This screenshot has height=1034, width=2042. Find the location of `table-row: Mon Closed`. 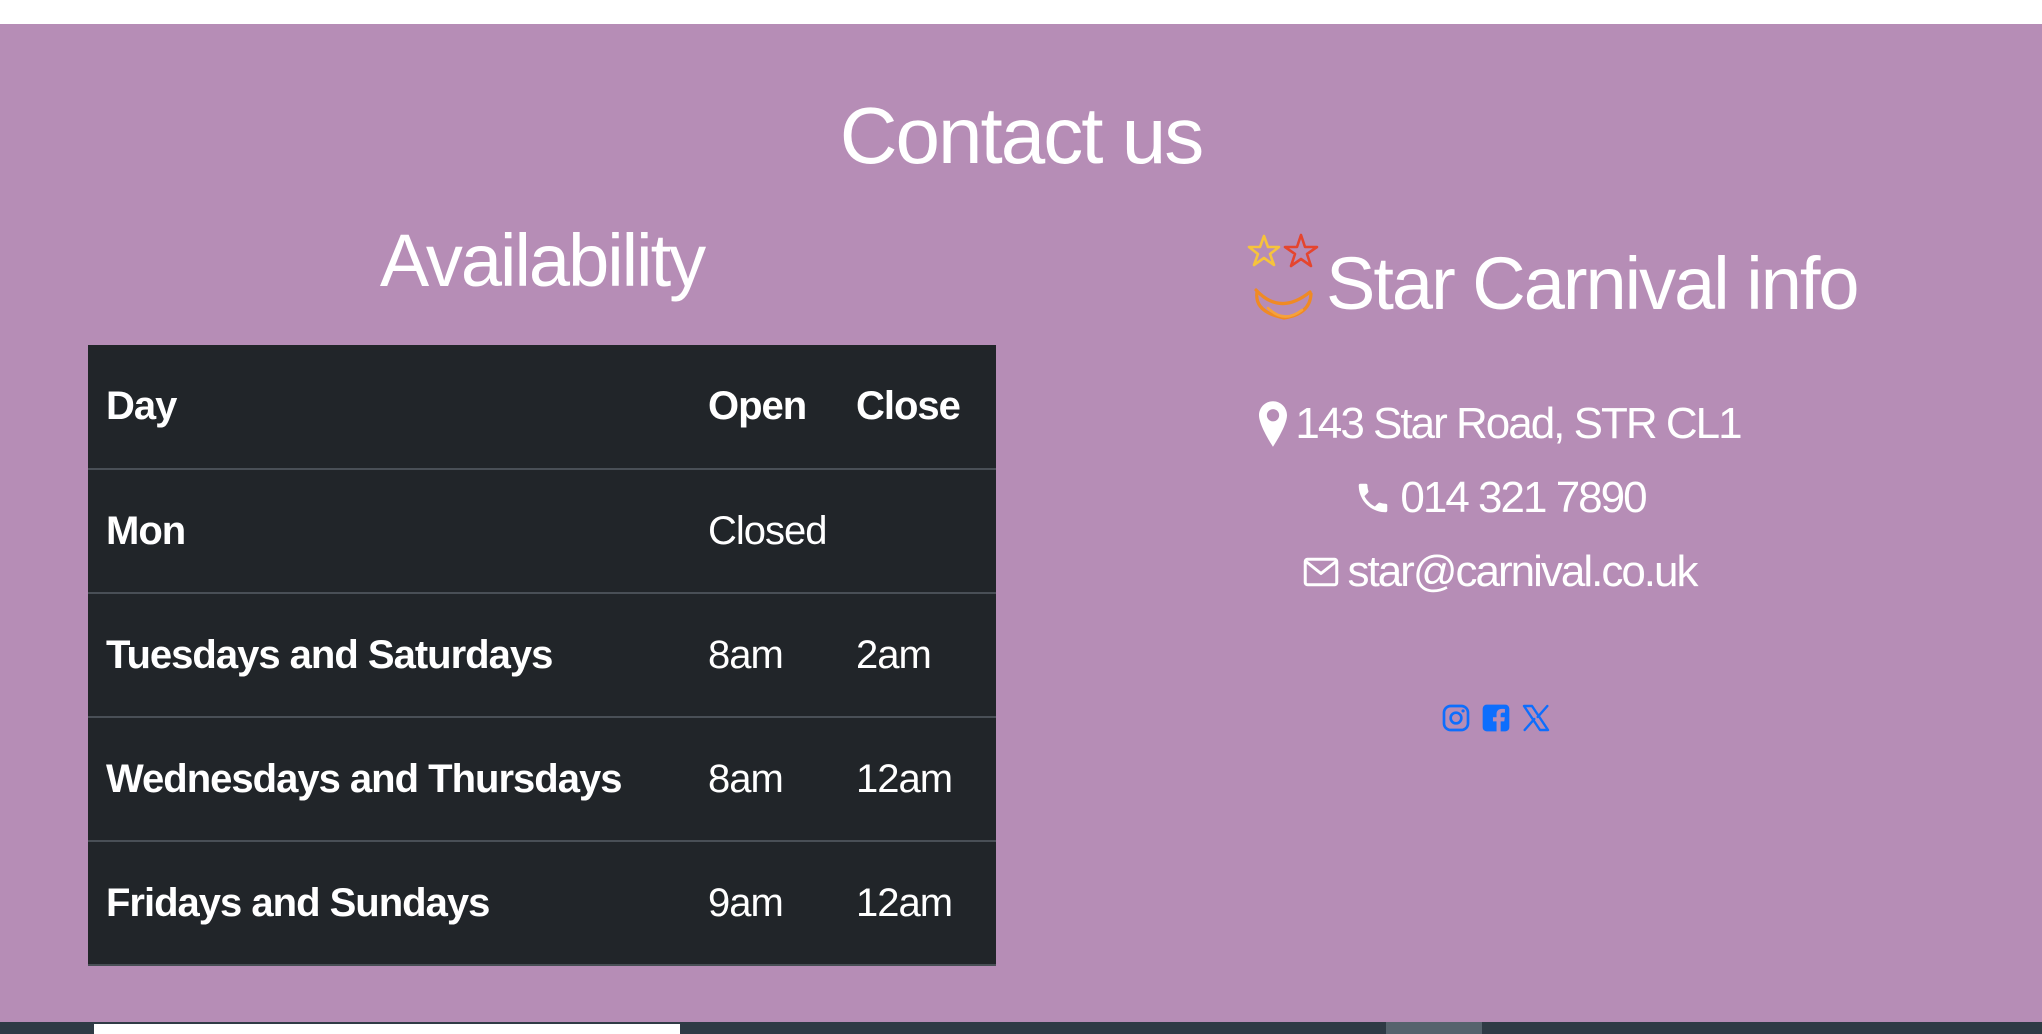

table-row: Mon Closed is located at coordinates (542, 531).